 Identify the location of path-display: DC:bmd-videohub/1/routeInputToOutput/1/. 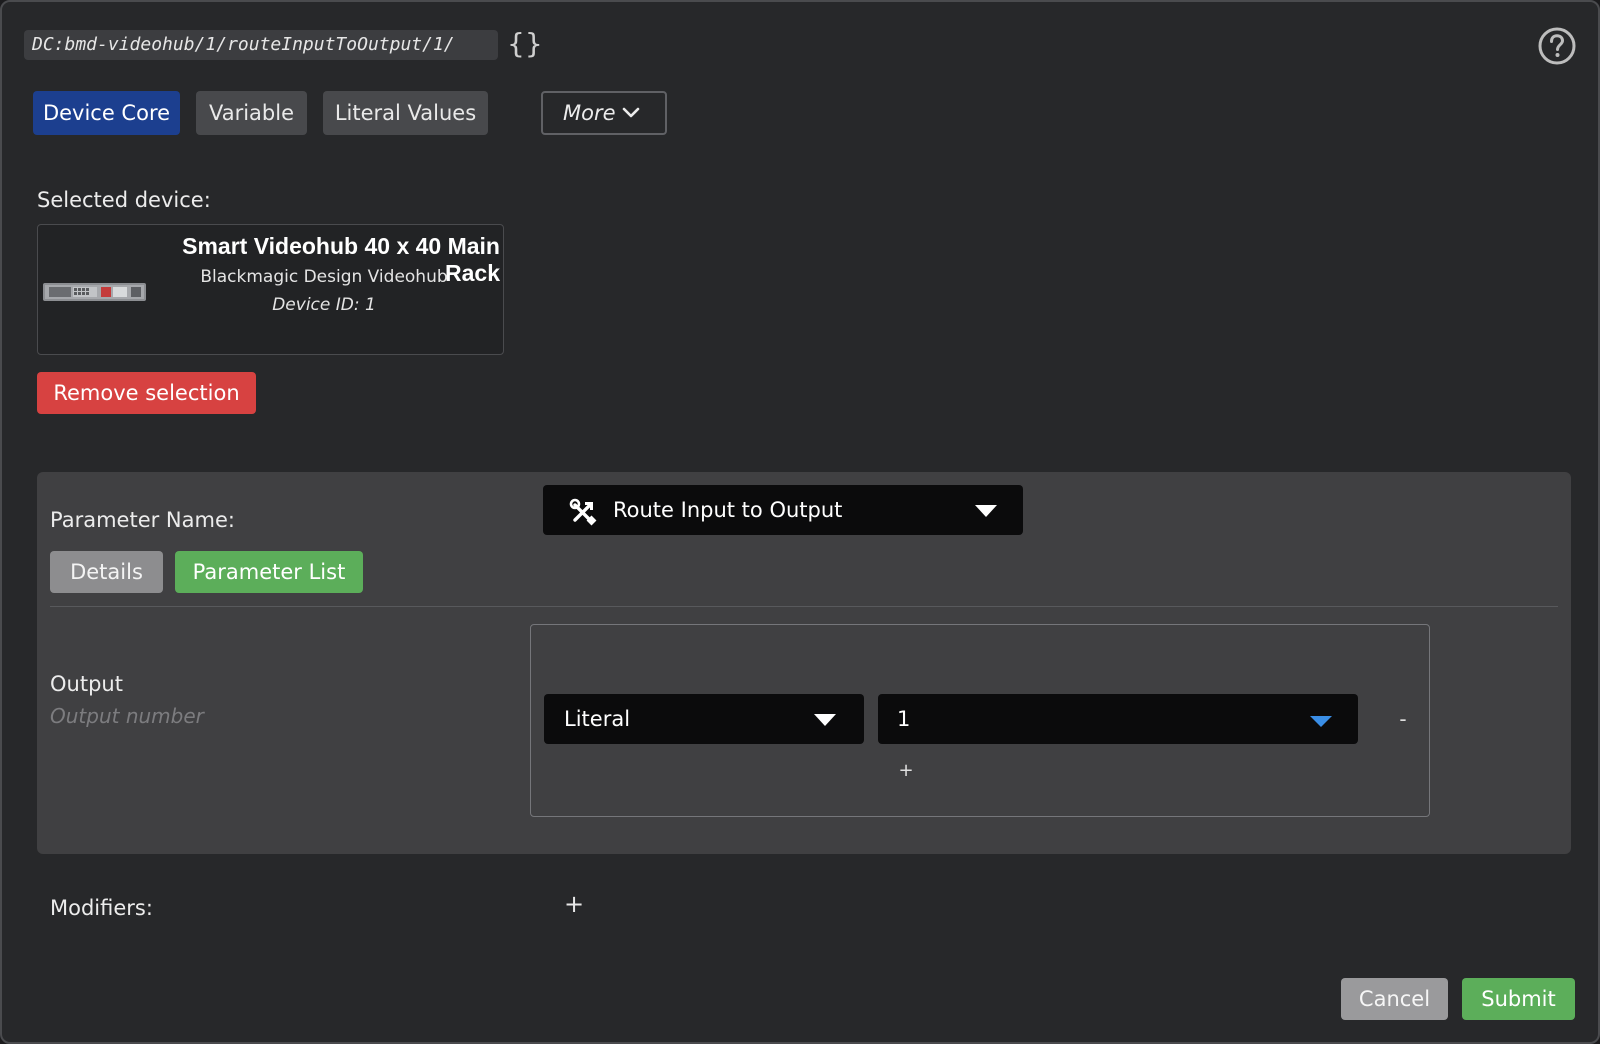
(261, 45).